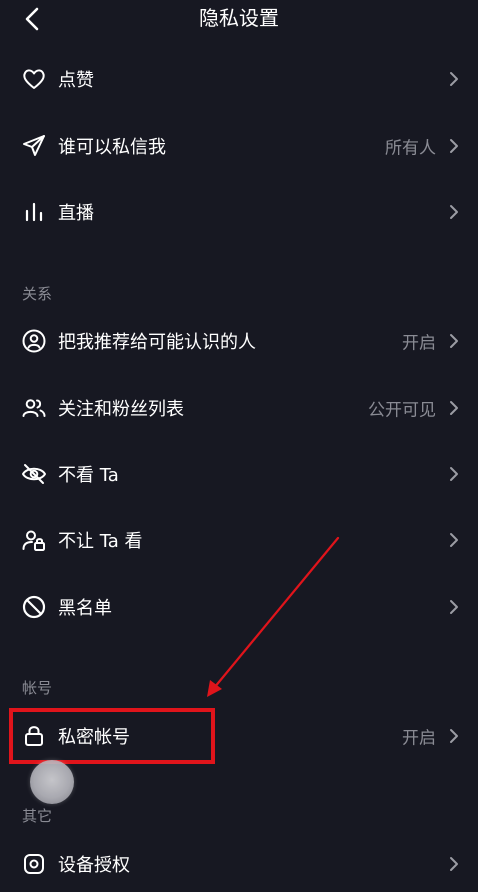 This screenshot has height=892, width=478. What do you see at coordinates (100, 541) in the screenshot?
I see `row-label: 不让 Ta 看` at bounding box center [100, 541].